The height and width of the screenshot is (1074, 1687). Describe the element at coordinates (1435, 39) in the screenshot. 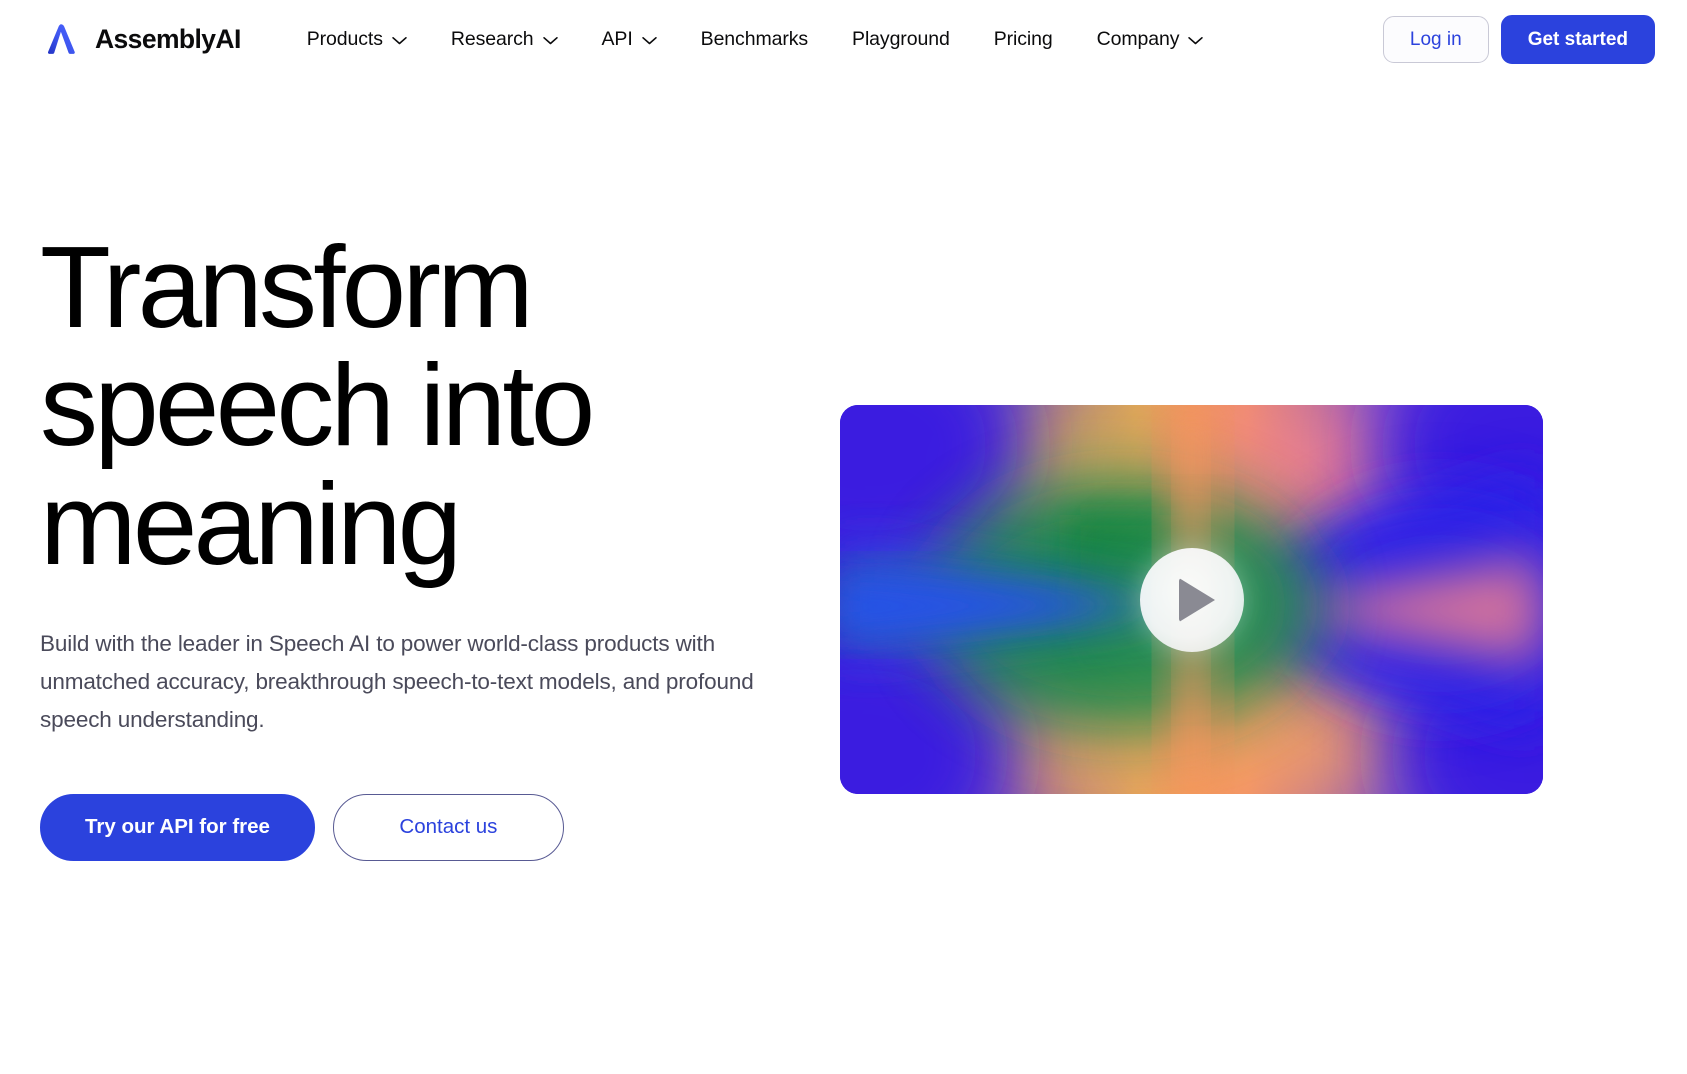

I see `login-button: Log in` at that location.